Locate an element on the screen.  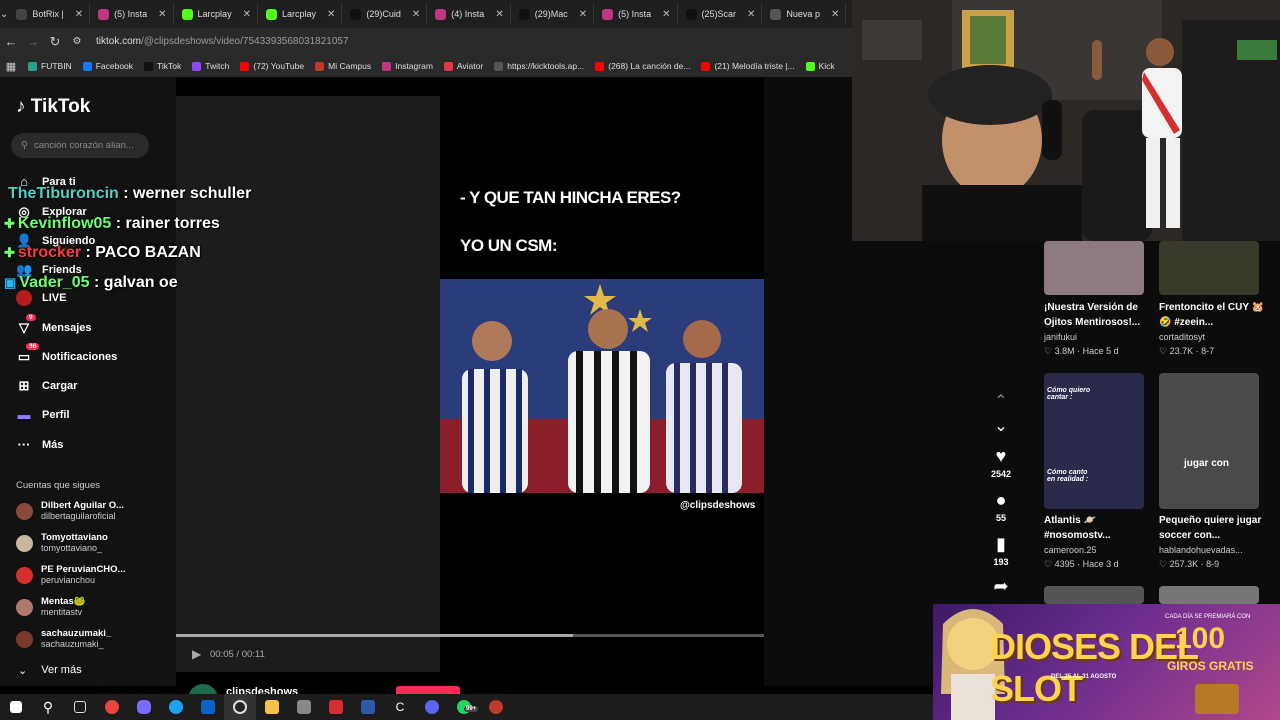
nav-profile: ▬ Perfil is located at coordinates (43, 414).